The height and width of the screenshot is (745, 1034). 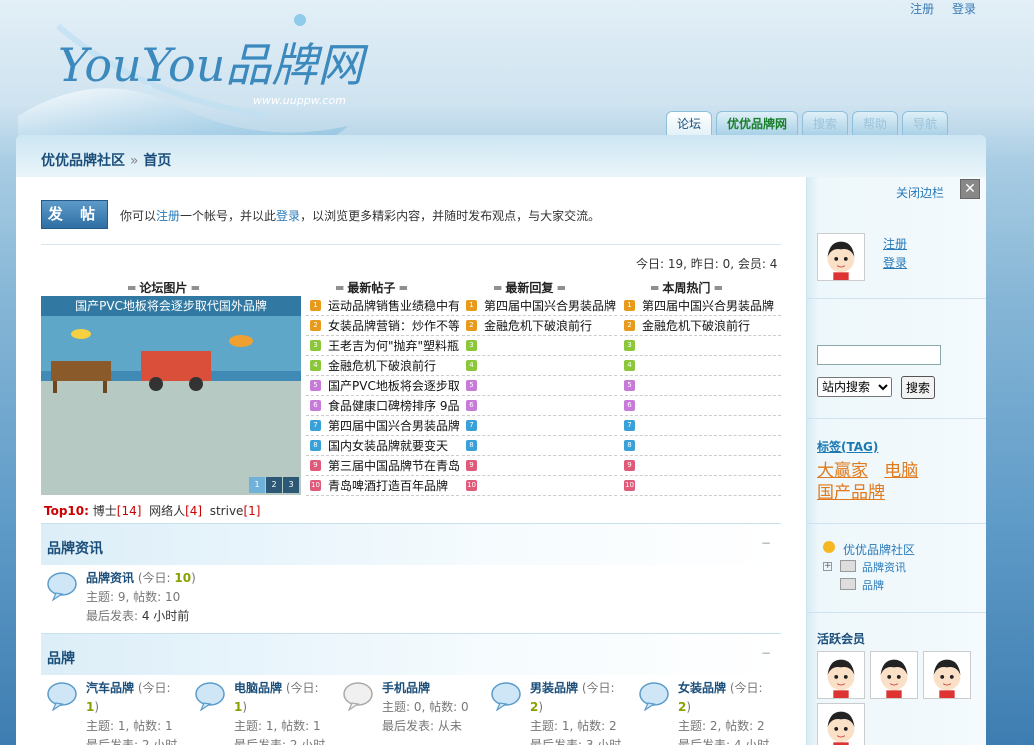 What do you see at coordinates (895, 243) in the screenshot?
I see `side-register-link: 注册` at bounding box center [895, 243].